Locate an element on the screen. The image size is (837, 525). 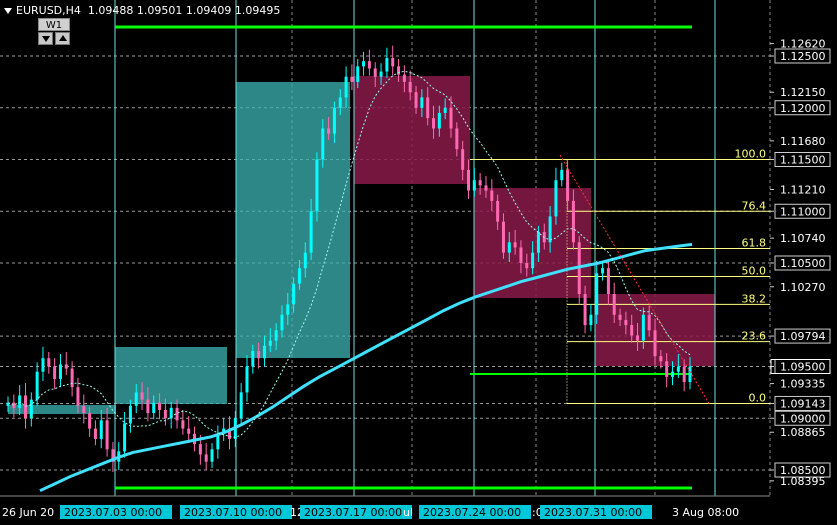
pink-range-box is located at coordinates (412, 130).